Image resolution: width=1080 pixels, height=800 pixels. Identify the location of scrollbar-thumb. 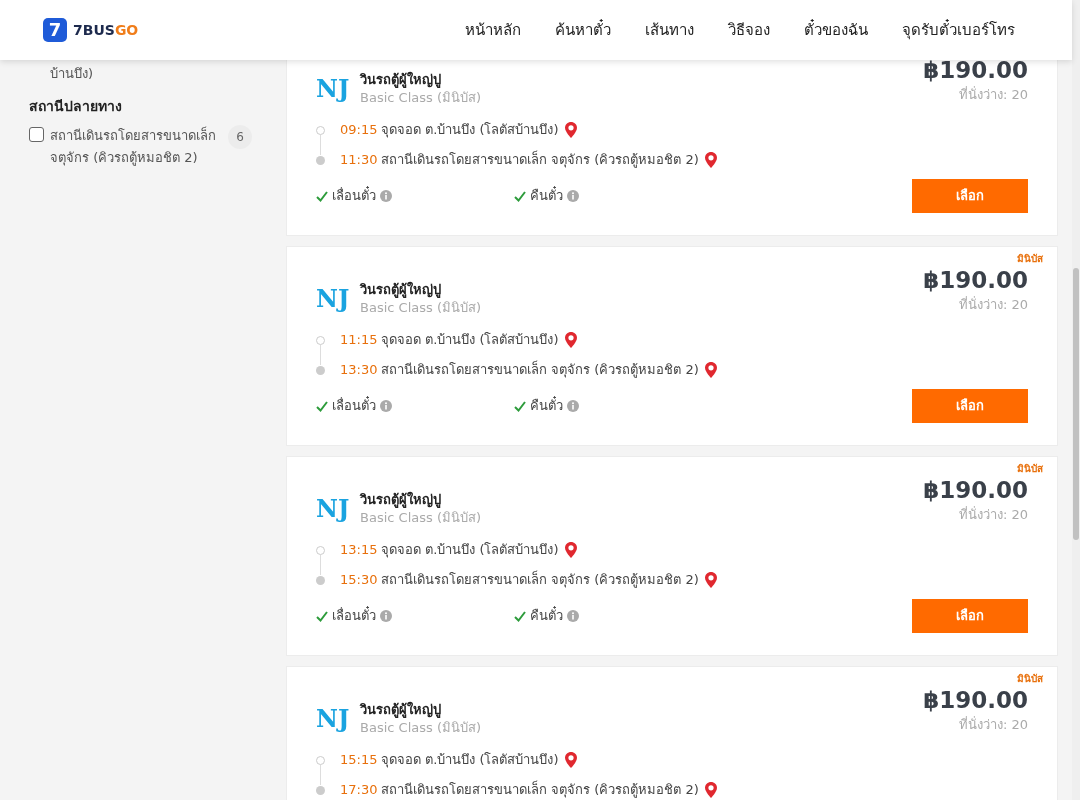
(1076, 404).